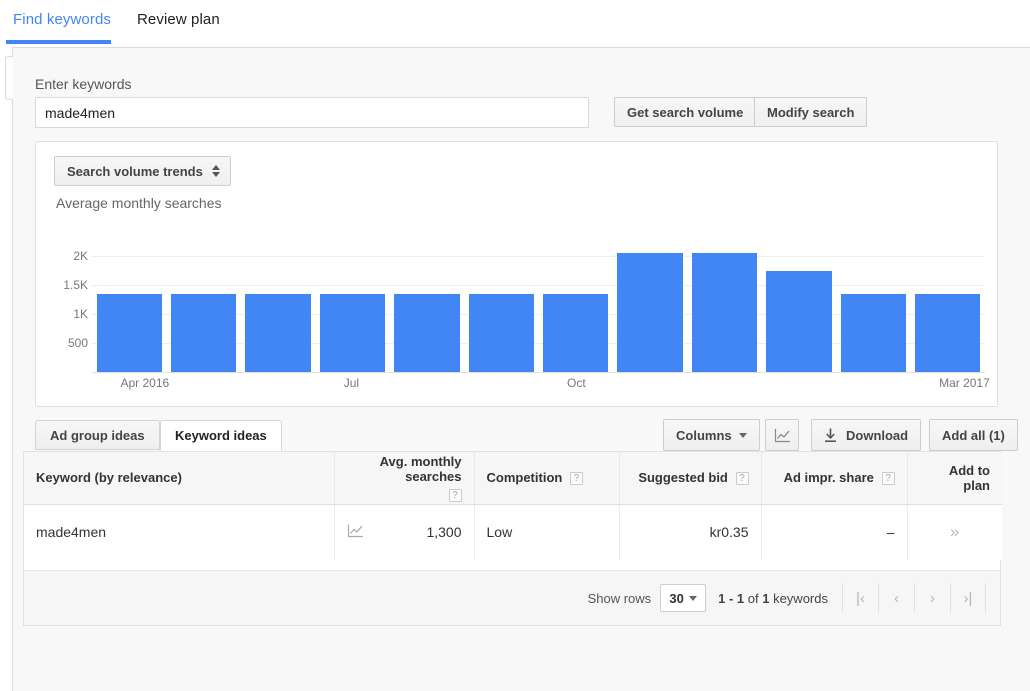 This screenshot has height=691, width=1030. What do you see at coordinates (75, 285) in the screenshot?
I see `y-tick-label: 1.5K` at bounding box center [75, 285].